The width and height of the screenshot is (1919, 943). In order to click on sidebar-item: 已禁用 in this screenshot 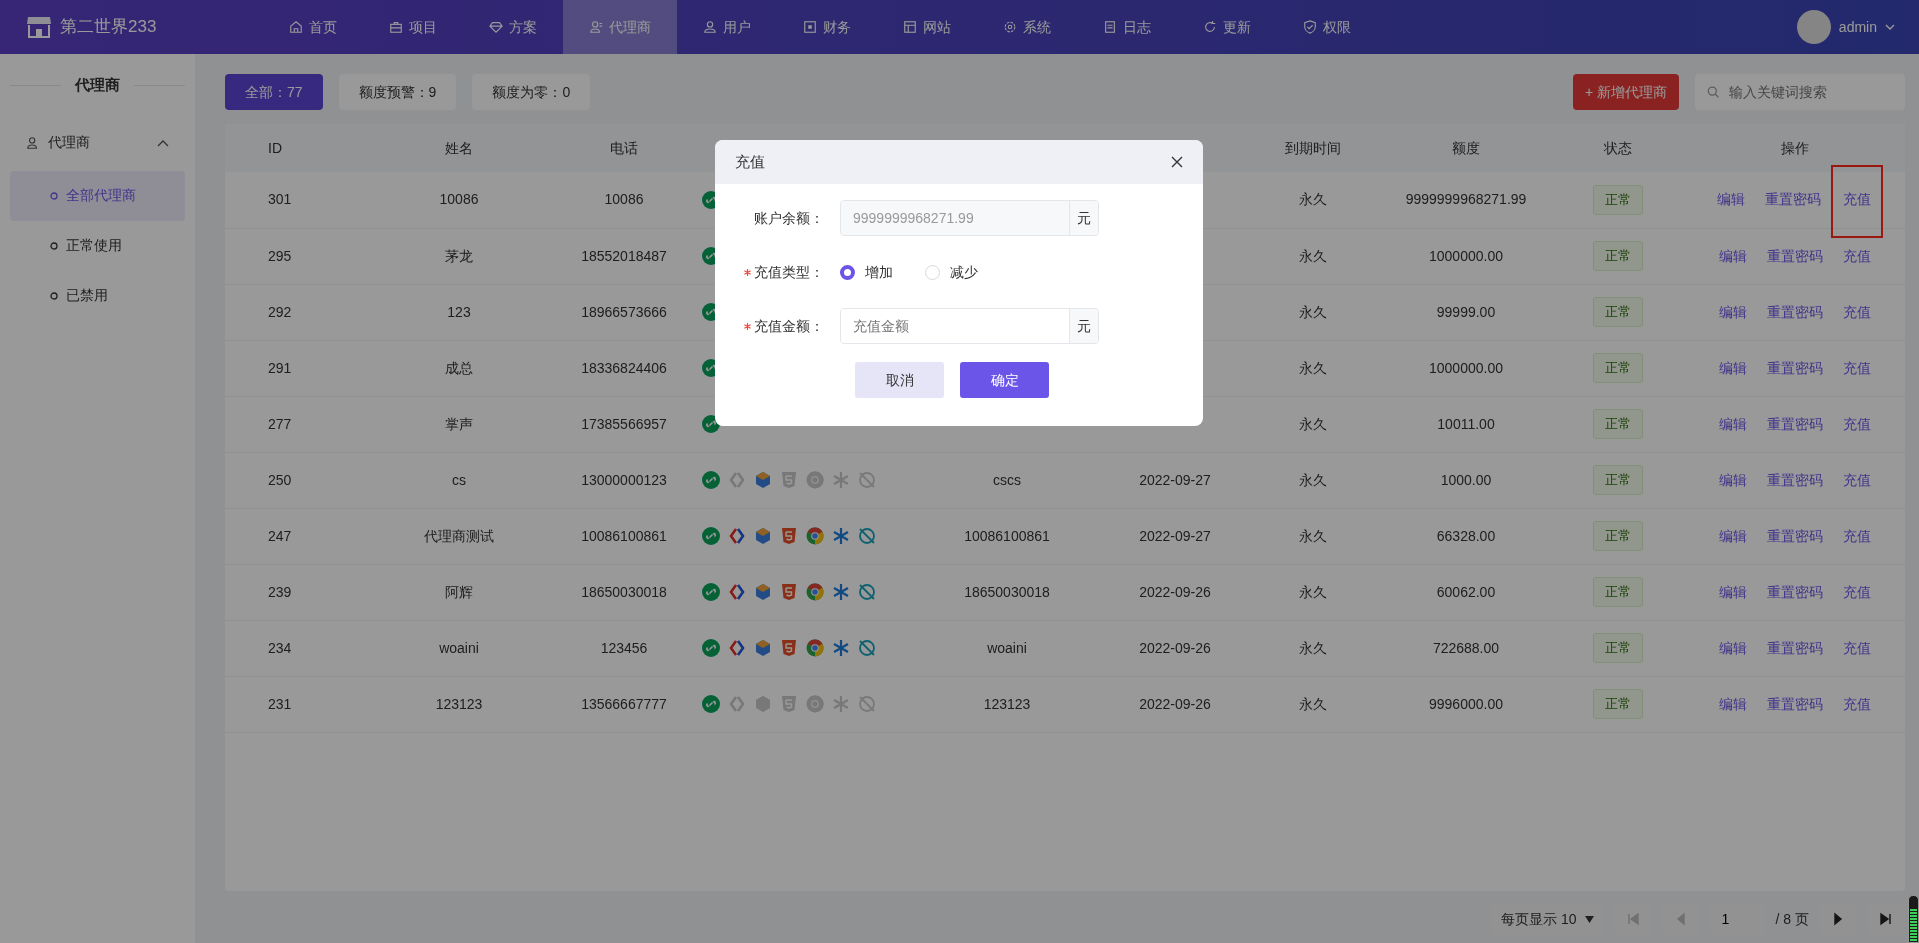, I will do `click(97, 295)`.